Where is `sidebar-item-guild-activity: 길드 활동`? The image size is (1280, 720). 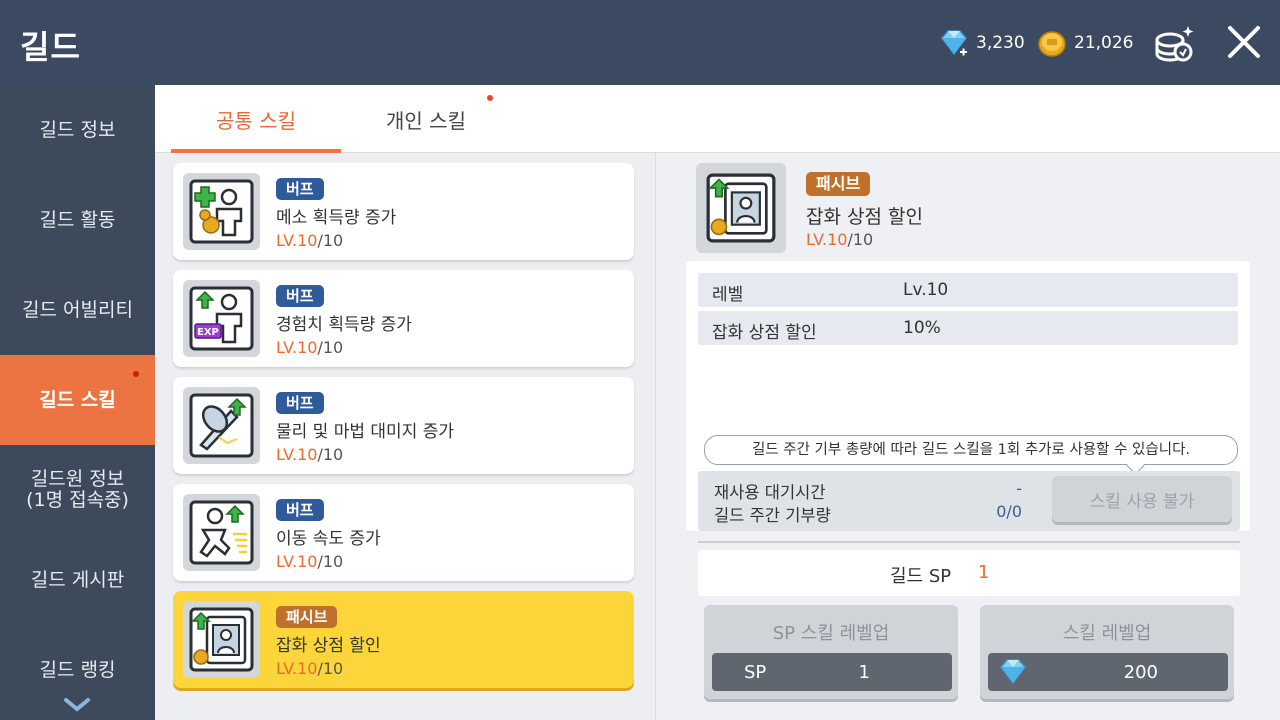 sidebar-item-guild-activity: 길드 활동 is located at coordinates (77, 220).